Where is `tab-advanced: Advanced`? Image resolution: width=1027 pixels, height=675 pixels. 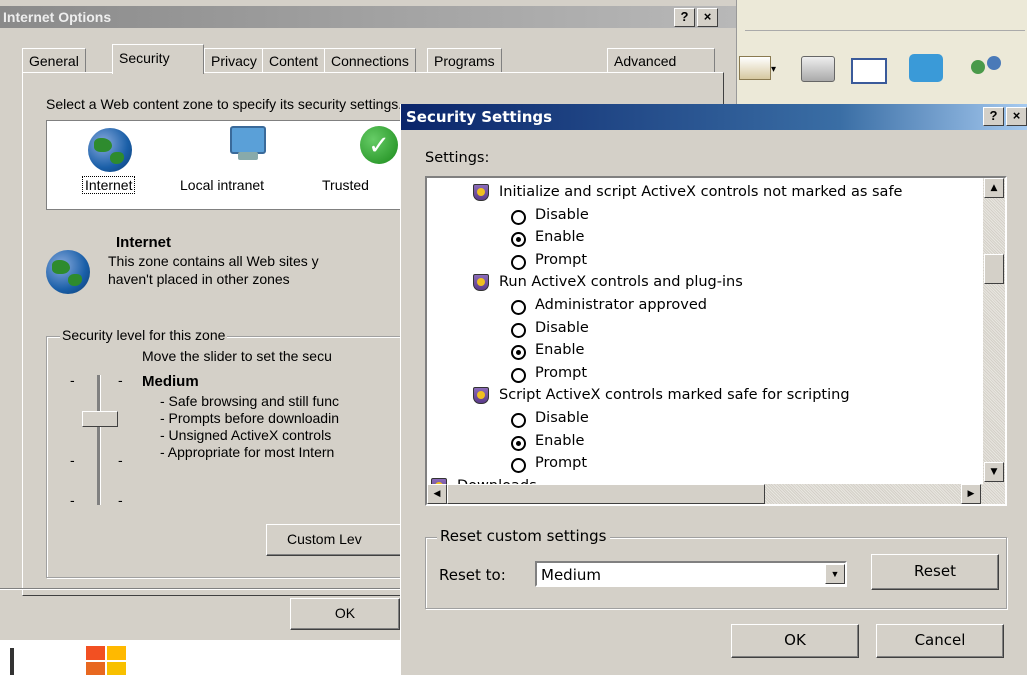 tab-advanced: Advanced is located at coordinates (661, 60).